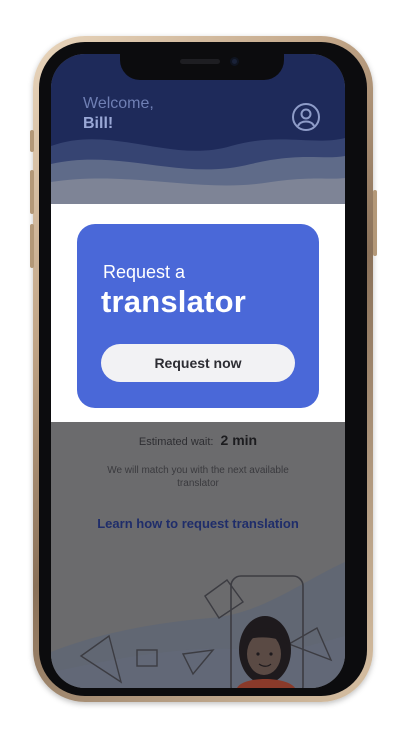 Image resolution: width=412 pixels, height=736 pixels. Describe the element at coordinates (200, 61) in the screenshot. I see `speaker-grille` at that location.